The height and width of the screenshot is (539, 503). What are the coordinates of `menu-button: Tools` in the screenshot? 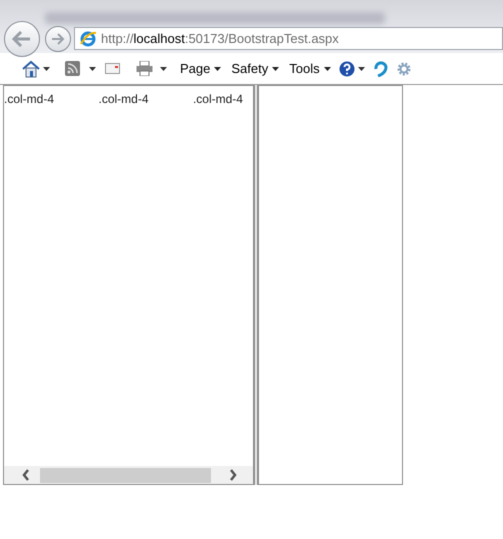 It's located at (310, 68).